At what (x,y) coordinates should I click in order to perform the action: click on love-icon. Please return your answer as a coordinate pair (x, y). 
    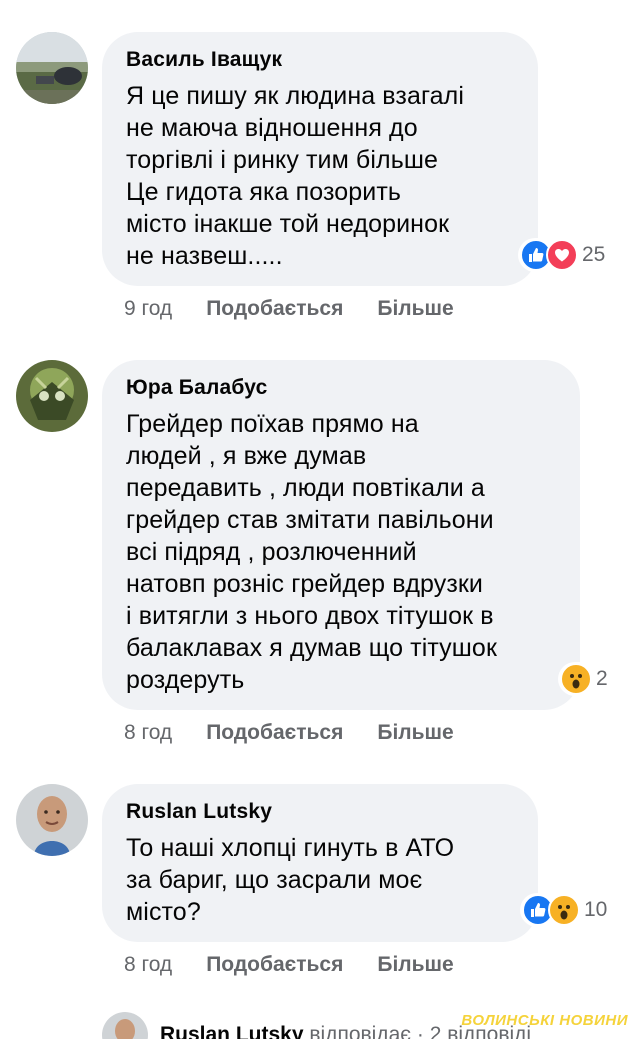
    Looking at the image, I should click on (562, 255).